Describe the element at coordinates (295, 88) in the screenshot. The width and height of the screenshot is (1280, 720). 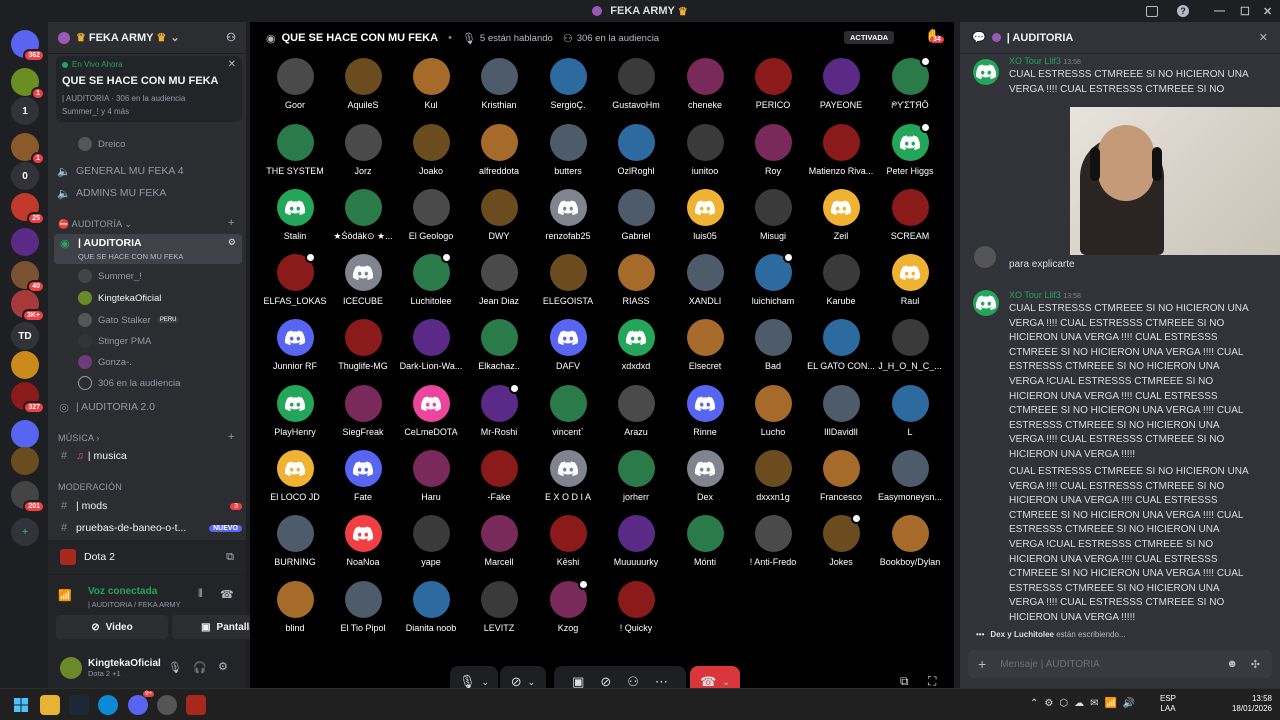
I see `audience-member: Goor` at that location.